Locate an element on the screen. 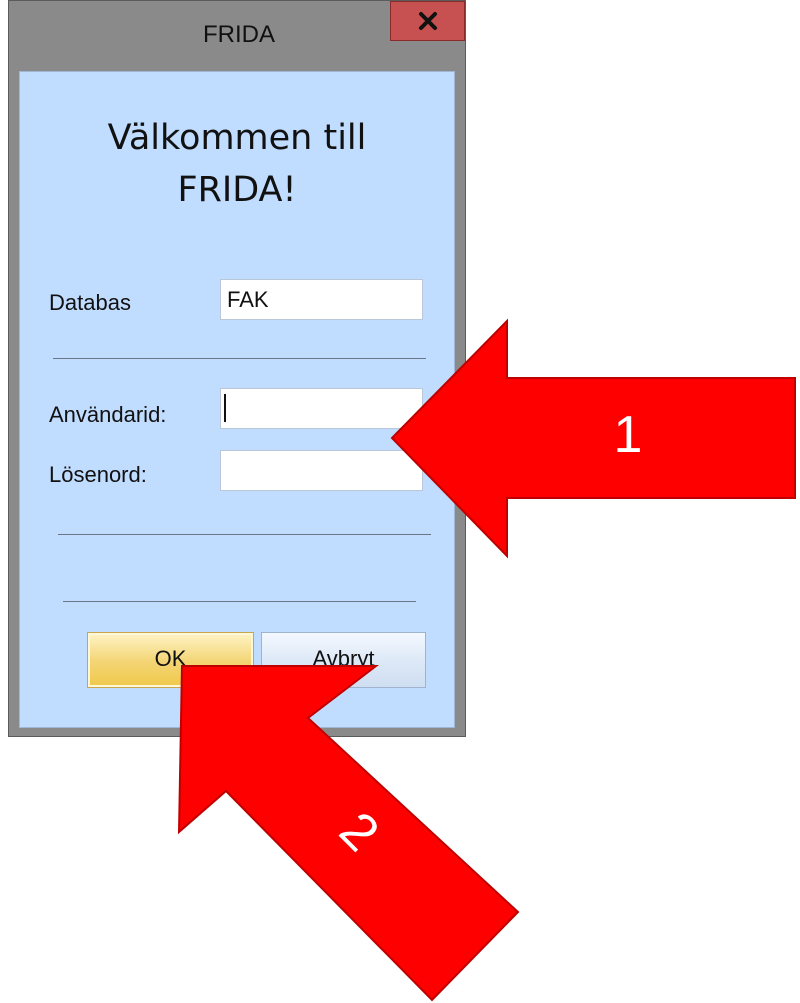 This screenshot has width=800, height=1003. arrow-1: 1 is located at coordinates (593, 438).